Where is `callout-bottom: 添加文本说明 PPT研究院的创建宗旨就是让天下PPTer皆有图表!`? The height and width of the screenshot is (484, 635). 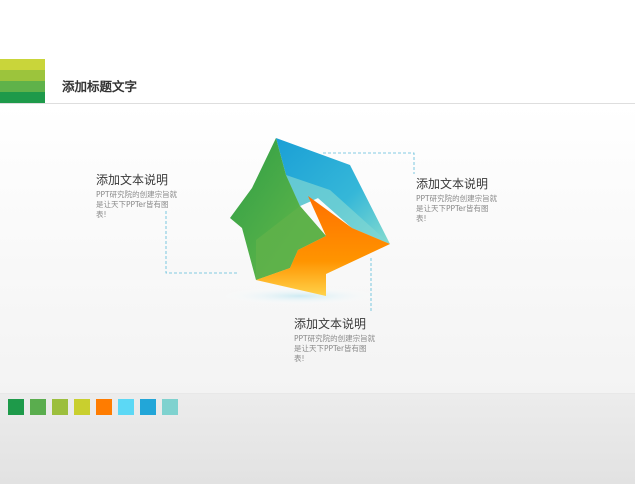
callout-bottom: 添加文本说明 PPT研究院的创建宗旨就是让天下PPTer皆有图表! is located at coordinates (335, 340).